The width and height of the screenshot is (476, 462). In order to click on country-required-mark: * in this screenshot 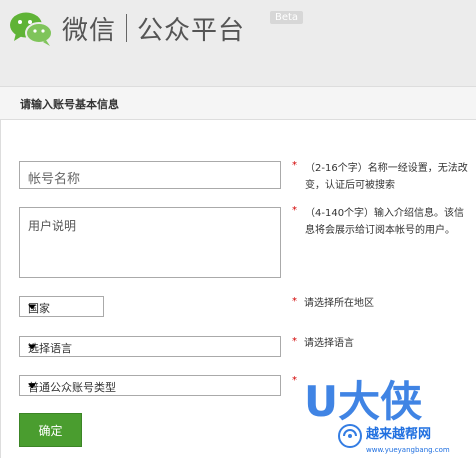, I will do `click(294, 301)`.